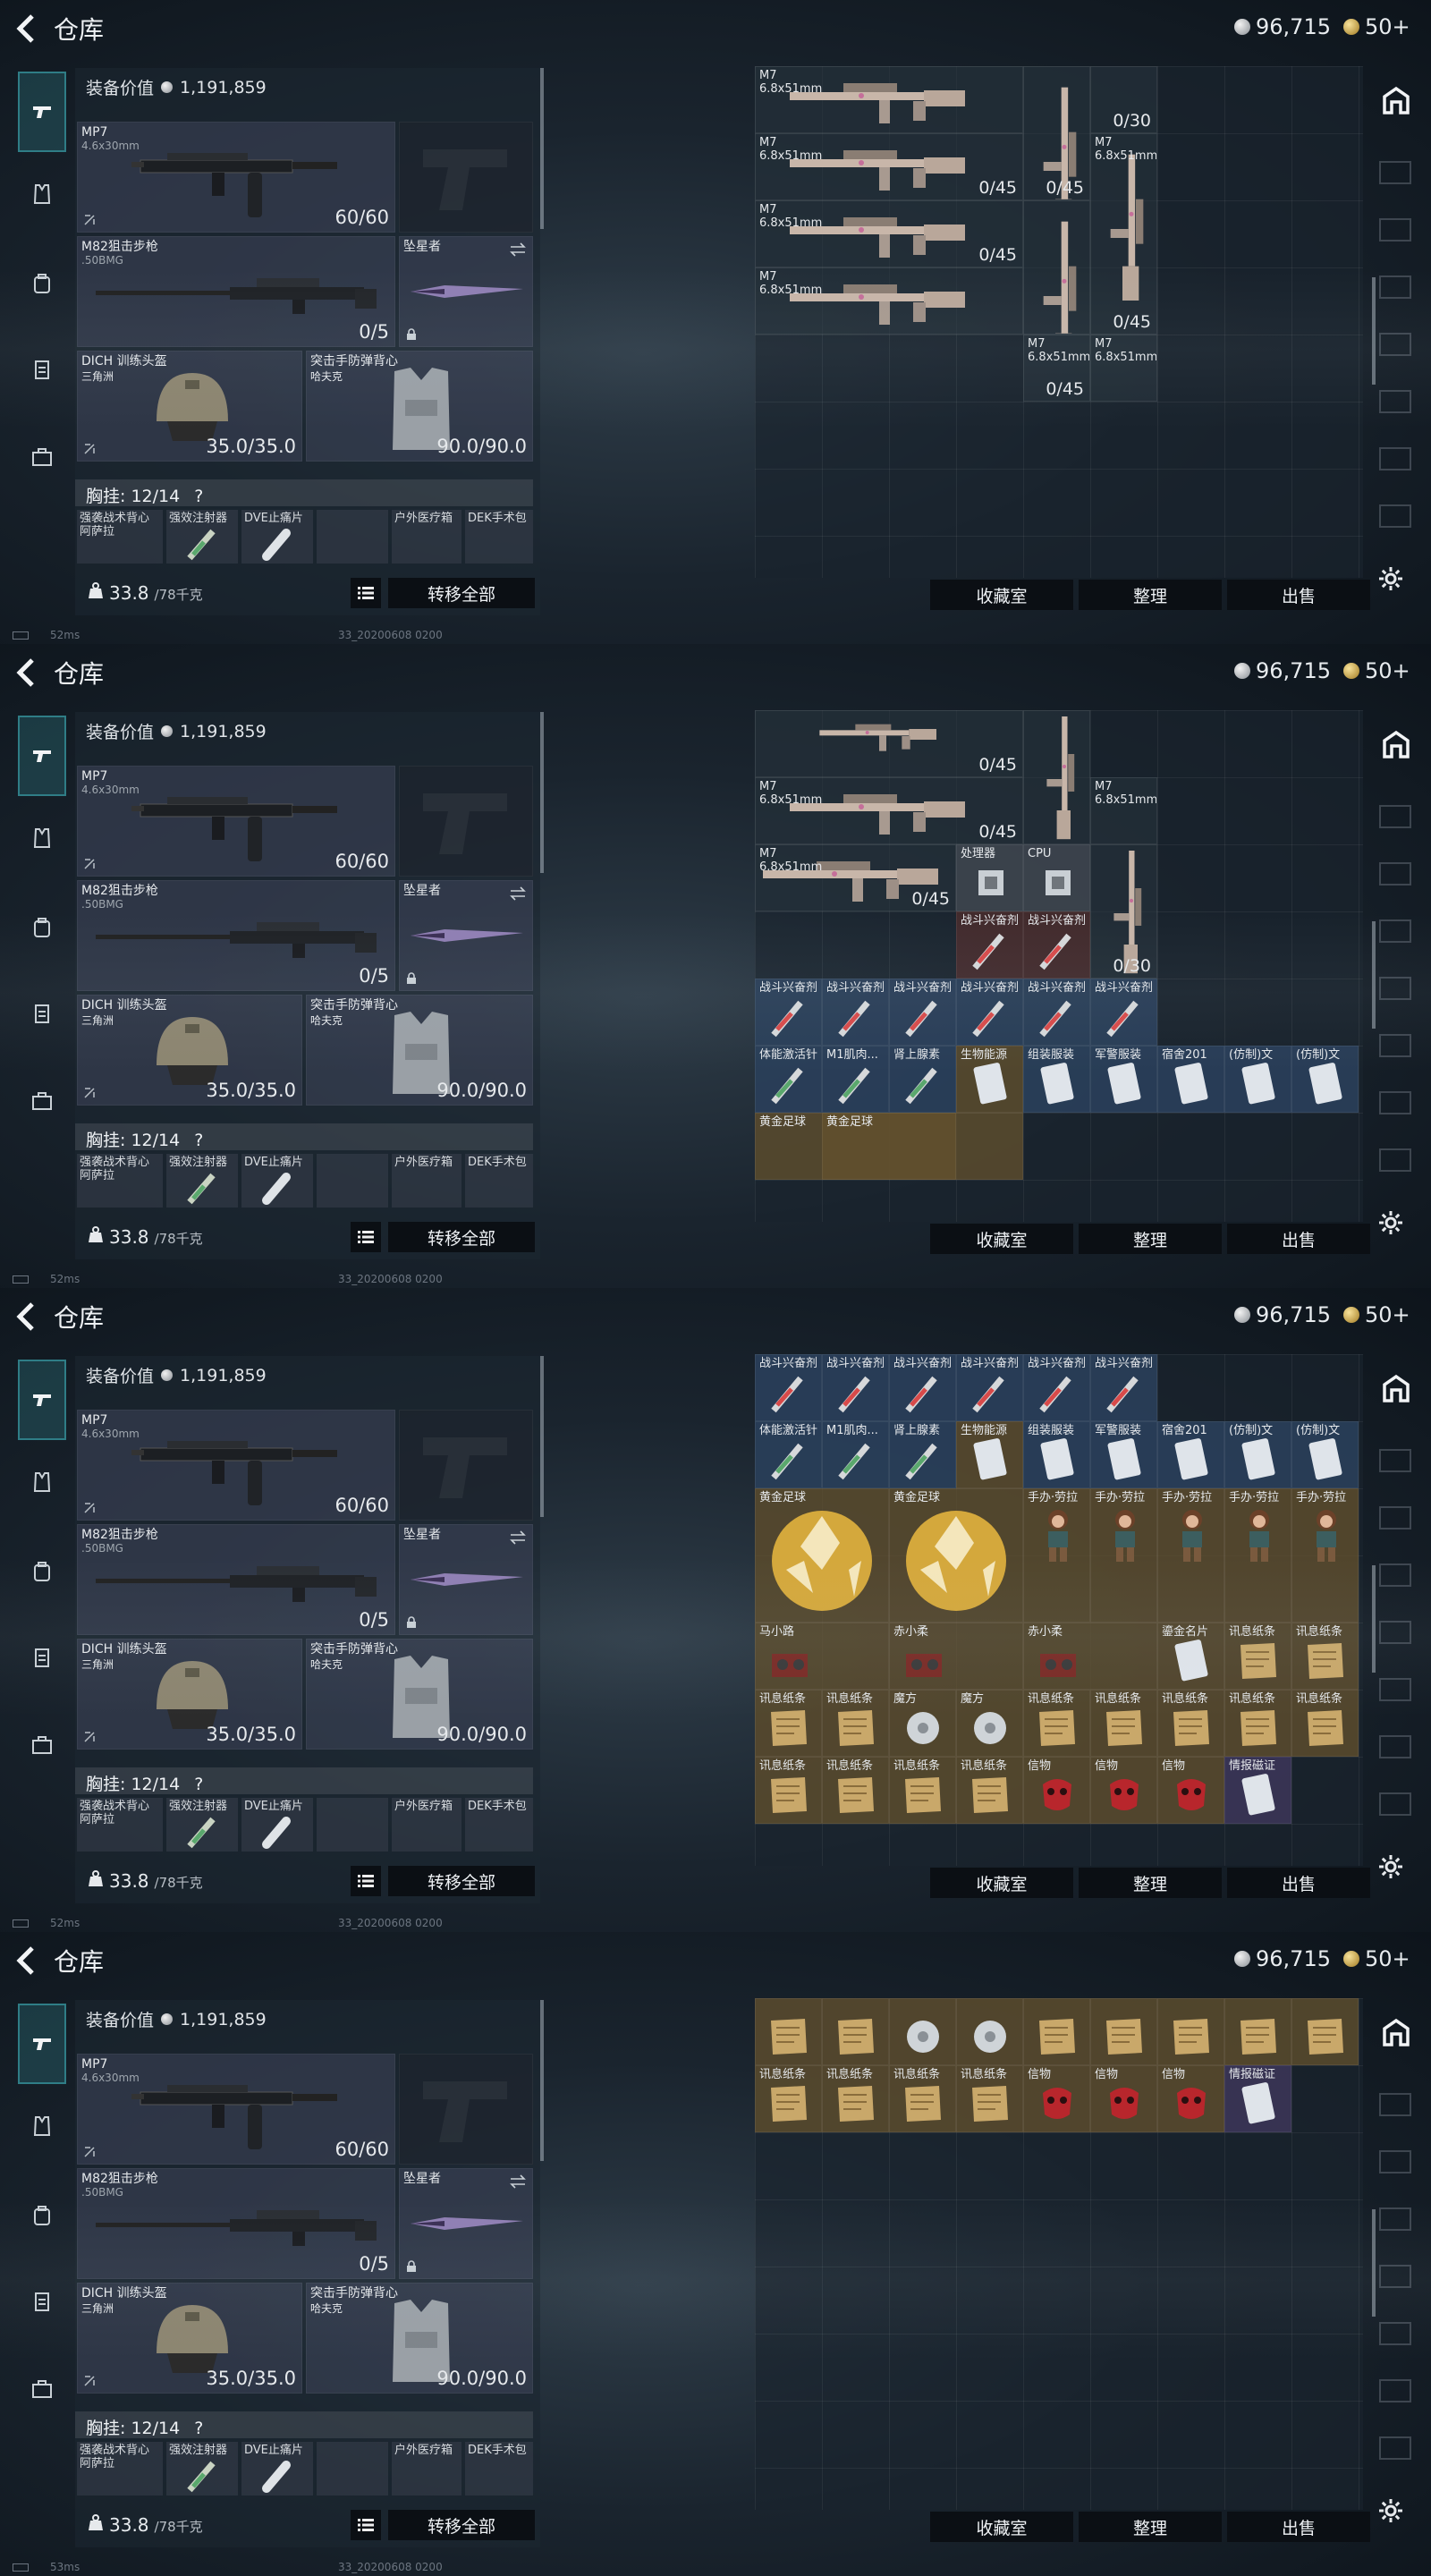 This screenshot has height=2576, width=1431. I want to click on rifle-item-vertical: 0/30, so click(1124, 911).